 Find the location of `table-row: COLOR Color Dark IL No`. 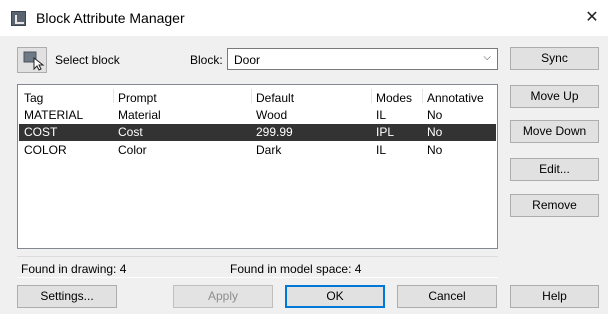

table-row: COLOR Color Dark IL No is located at coordinates (257, 150).